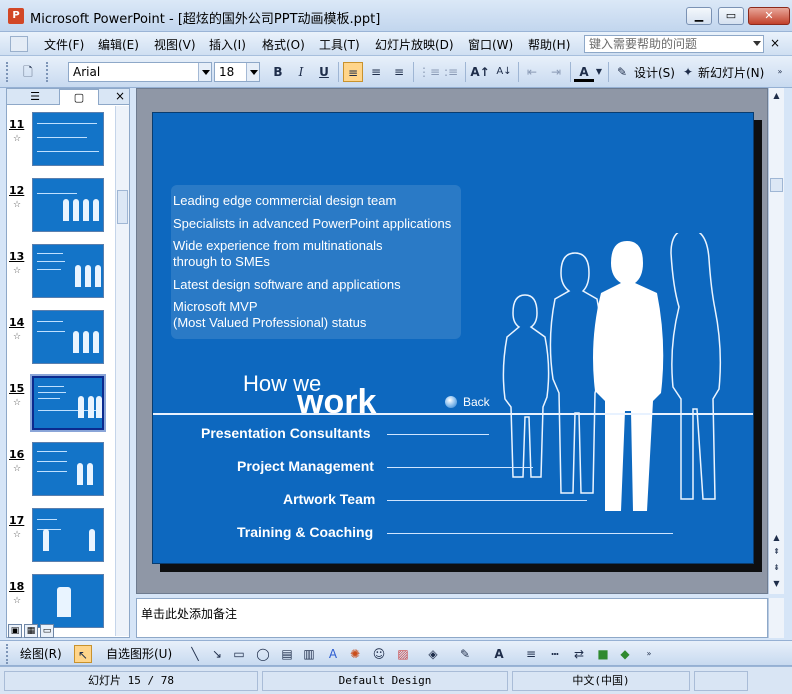 The width and height of the screenshot is (792, 694). What do you see at coordinates (61, 337) in the screenshot?
I see `slide-thumbnail: 14 ☆` at bounding box center [61, 337].